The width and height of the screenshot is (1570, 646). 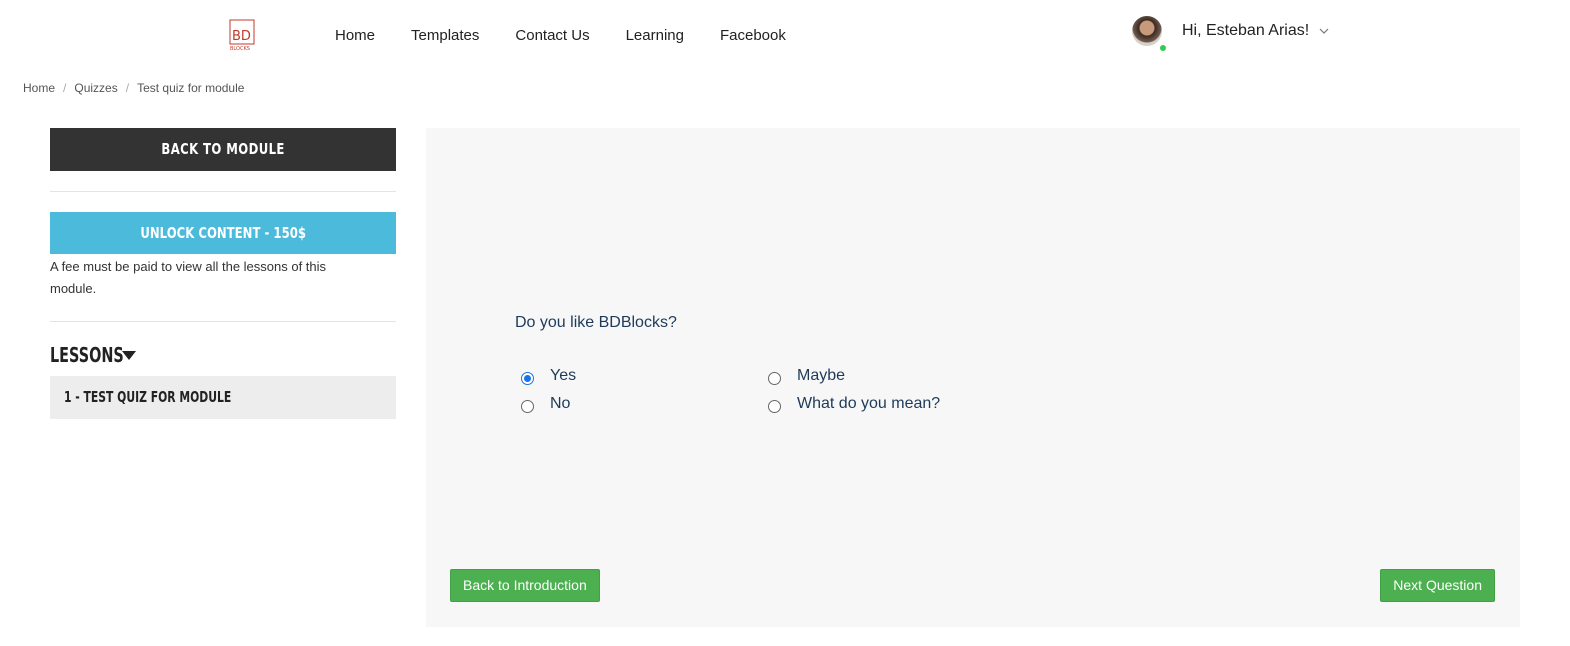 What do you see at coordinates (596, 322) in the screenshot?
I see `quiz-question: Do you like BDBlocks?` at bounding box center [596, 322].